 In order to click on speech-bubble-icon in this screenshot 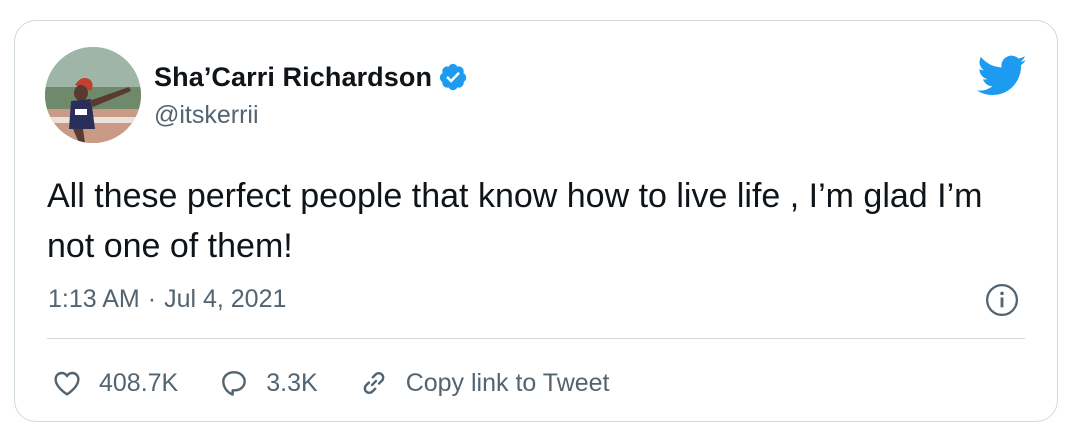, I will do `click(234, 383)`.